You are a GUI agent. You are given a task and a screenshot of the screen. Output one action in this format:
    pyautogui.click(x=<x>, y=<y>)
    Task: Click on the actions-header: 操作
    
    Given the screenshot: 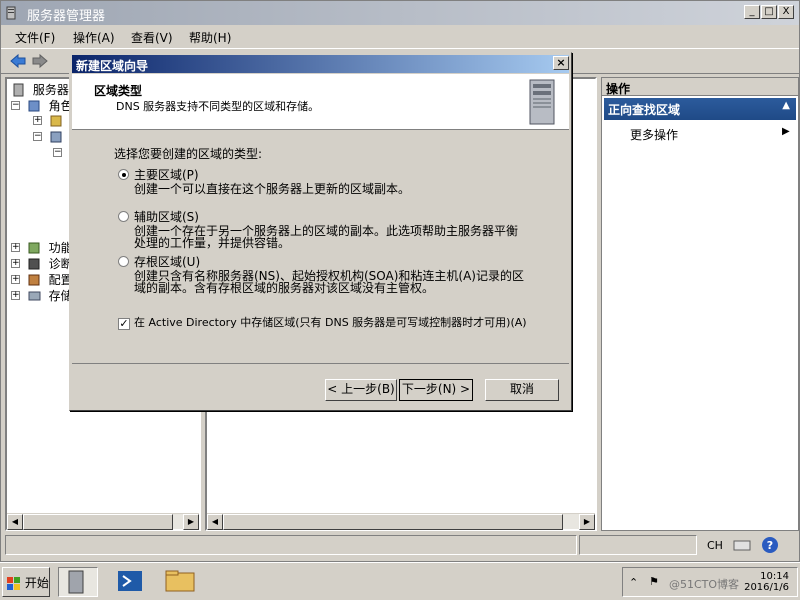 What is the action you would take?
    pyautogui.click(x=700, y=87)
    